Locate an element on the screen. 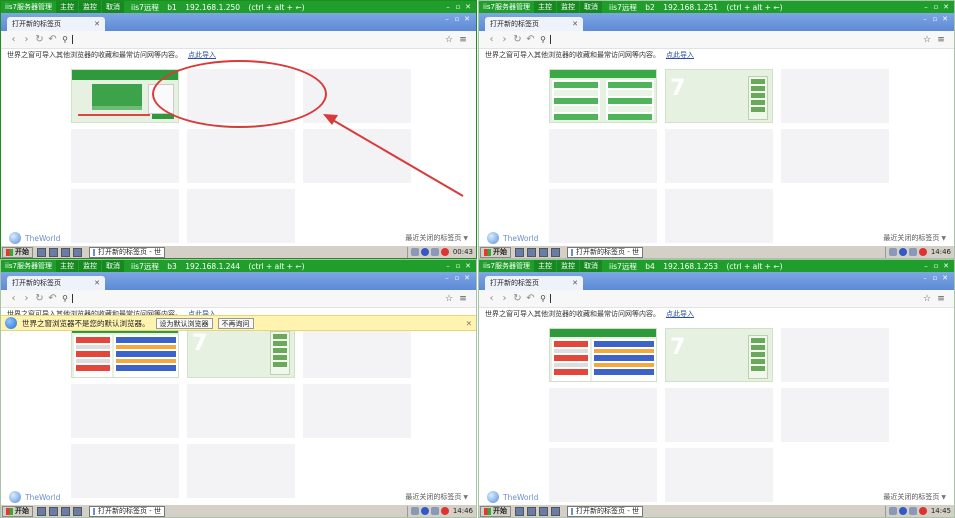 The image size is (955, 518). speed-dial-thumbnail is located at coordinates (125, 351).